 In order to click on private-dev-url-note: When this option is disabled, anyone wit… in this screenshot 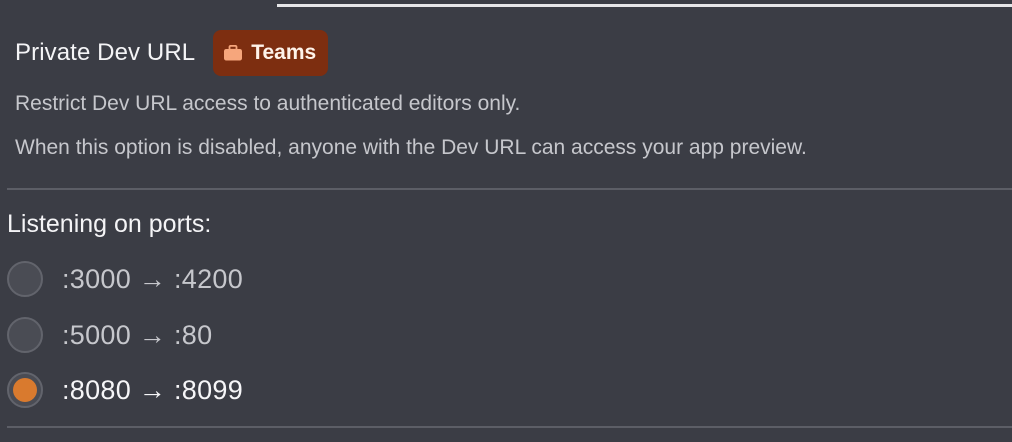, I will do `click(411, 147)`.